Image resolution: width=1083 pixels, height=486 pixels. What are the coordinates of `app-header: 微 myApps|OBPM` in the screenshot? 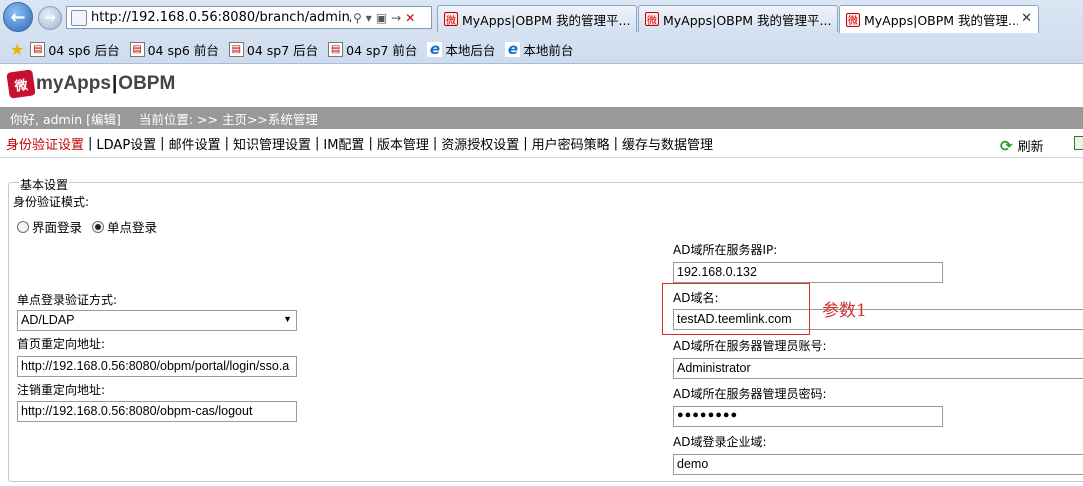 It's located at (541, 86).